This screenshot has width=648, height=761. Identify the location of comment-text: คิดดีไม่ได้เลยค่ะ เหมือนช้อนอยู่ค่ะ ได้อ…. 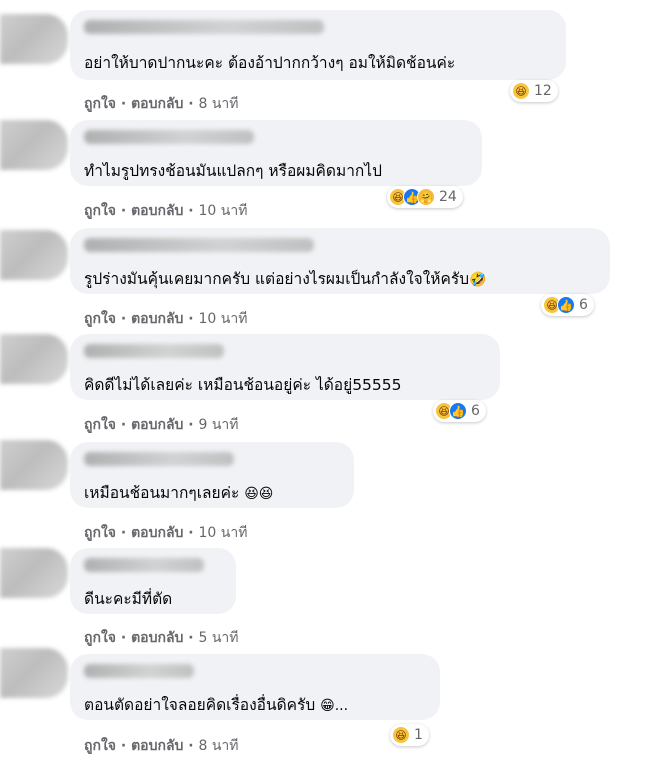
(243, 385).